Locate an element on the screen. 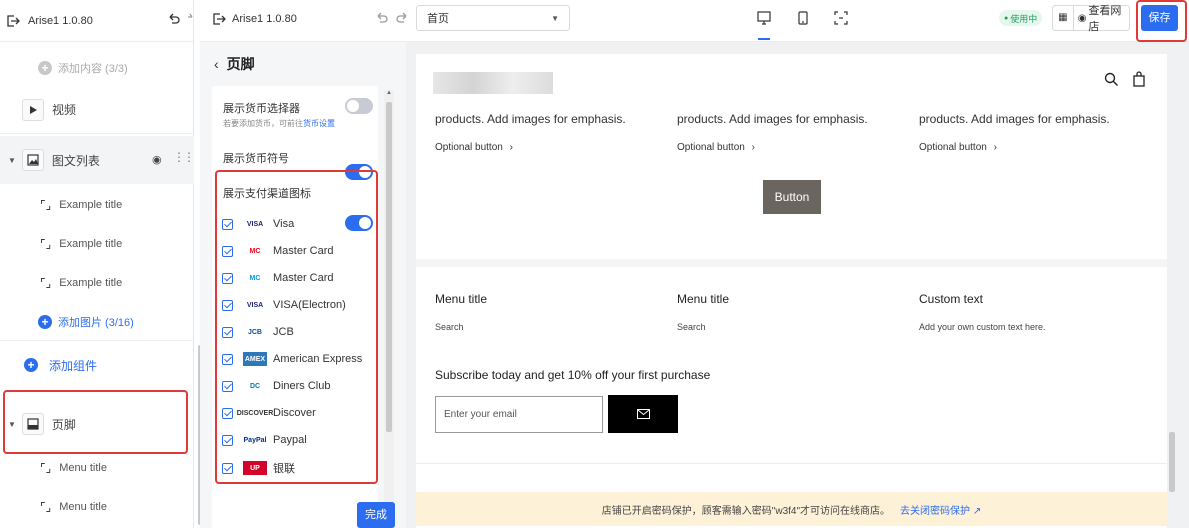  drag-handle-icon: ⋮⋮ is located at coordinates (184, 157).